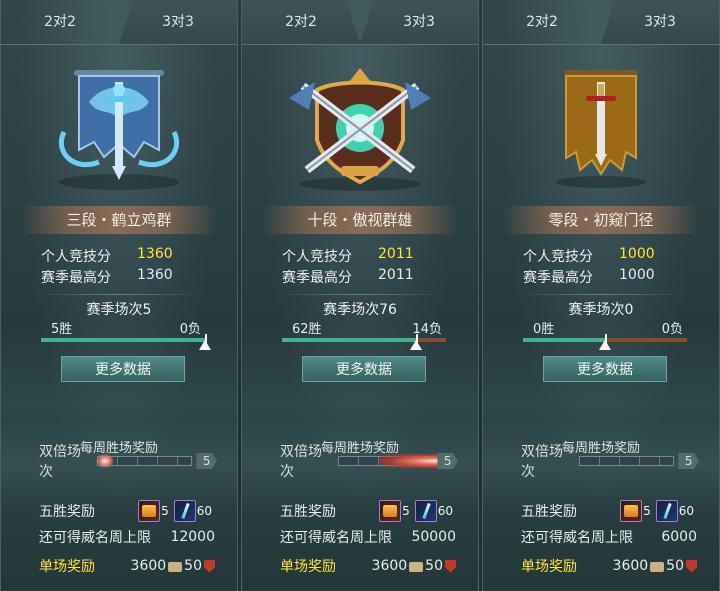 This screenshot has height=591, width=720. Describe the element at coordinates (601, 220) in the screenshot. I see `rank-title: 零段・初窥门径` at that location.